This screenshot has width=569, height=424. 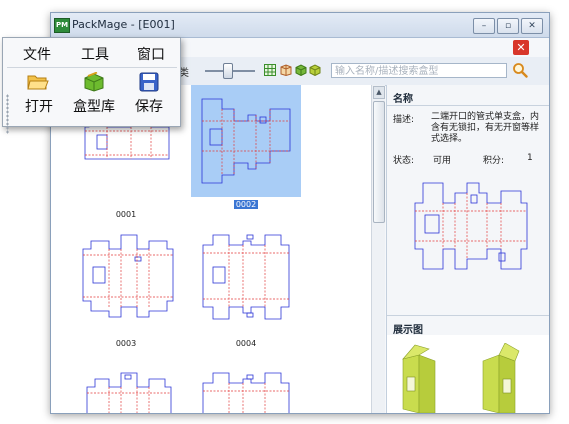 I want to click on box-library-icon, so click(x=94, y=82).